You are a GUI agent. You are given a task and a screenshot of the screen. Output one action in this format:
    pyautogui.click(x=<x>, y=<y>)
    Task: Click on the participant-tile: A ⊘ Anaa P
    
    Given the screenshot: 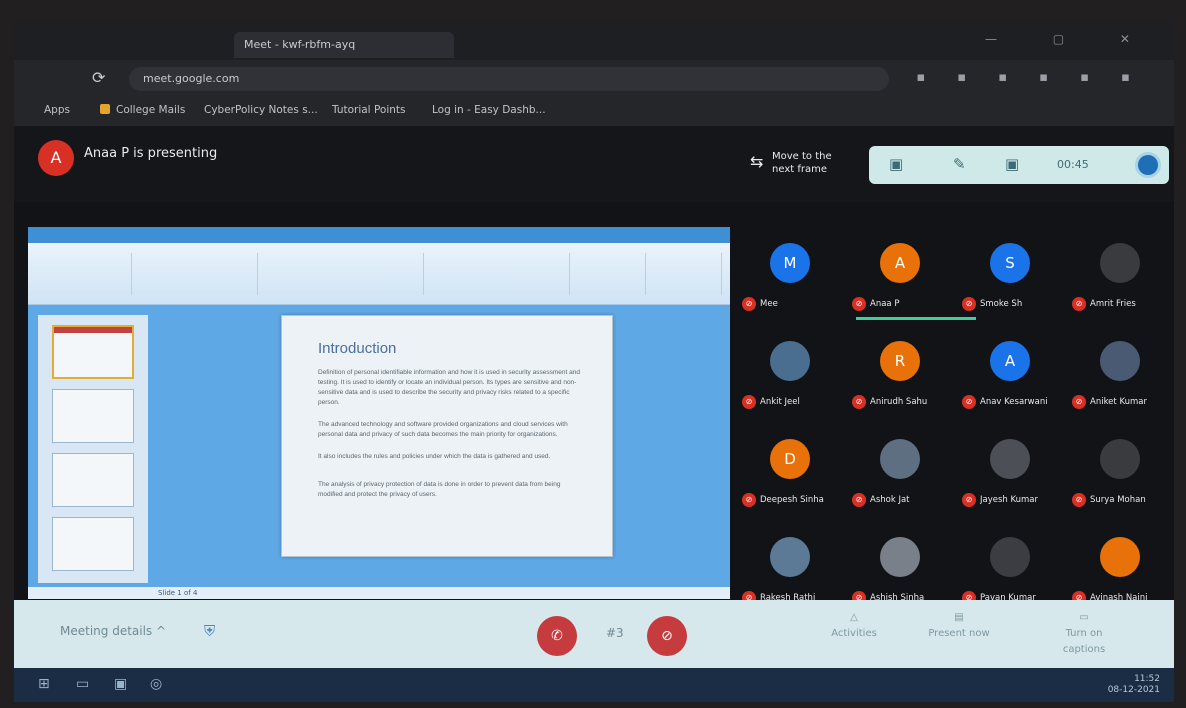 What is the action you would take?
    pyautogui.click(x=900, y=275)
    